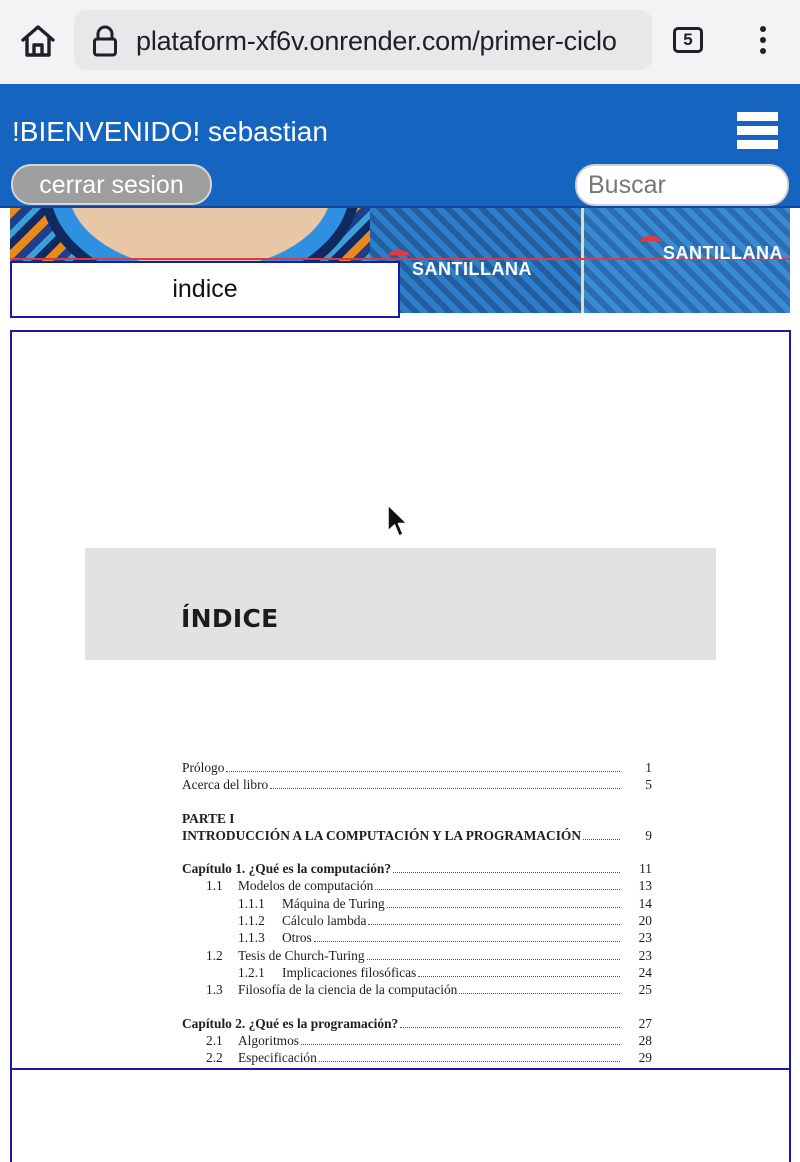 The width and height of the screenshot is (800, 1162). I want to click on logout-button: cerrar sesion, so click(111, 184).